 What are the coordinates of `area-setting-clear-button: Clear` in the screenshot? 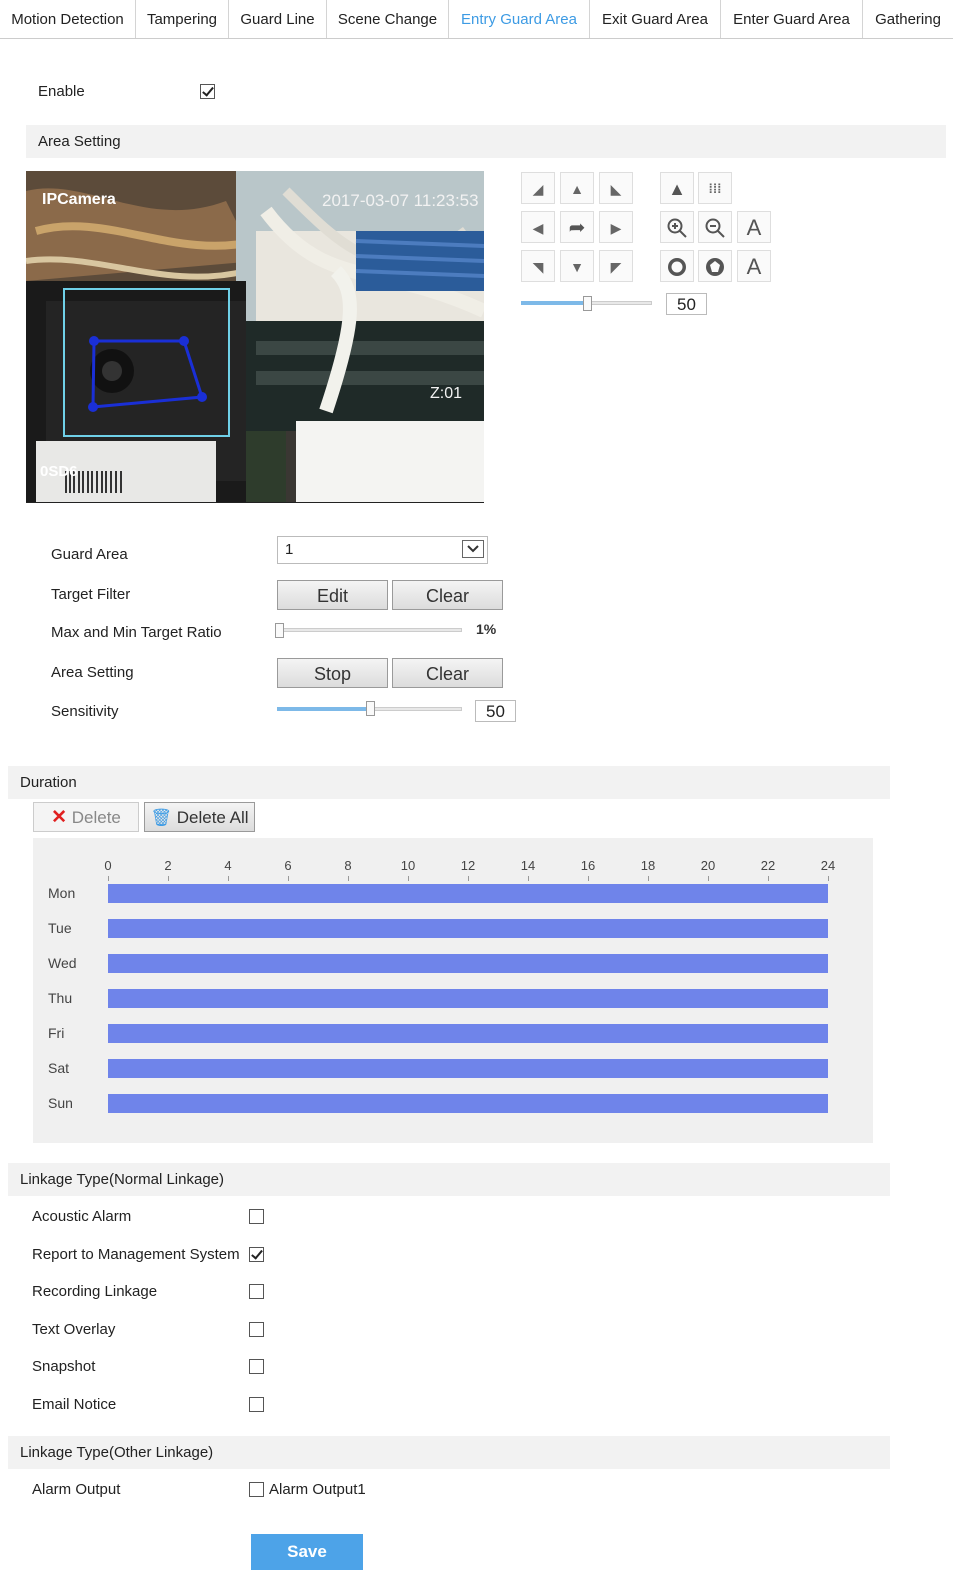 It's located at (447, 673).